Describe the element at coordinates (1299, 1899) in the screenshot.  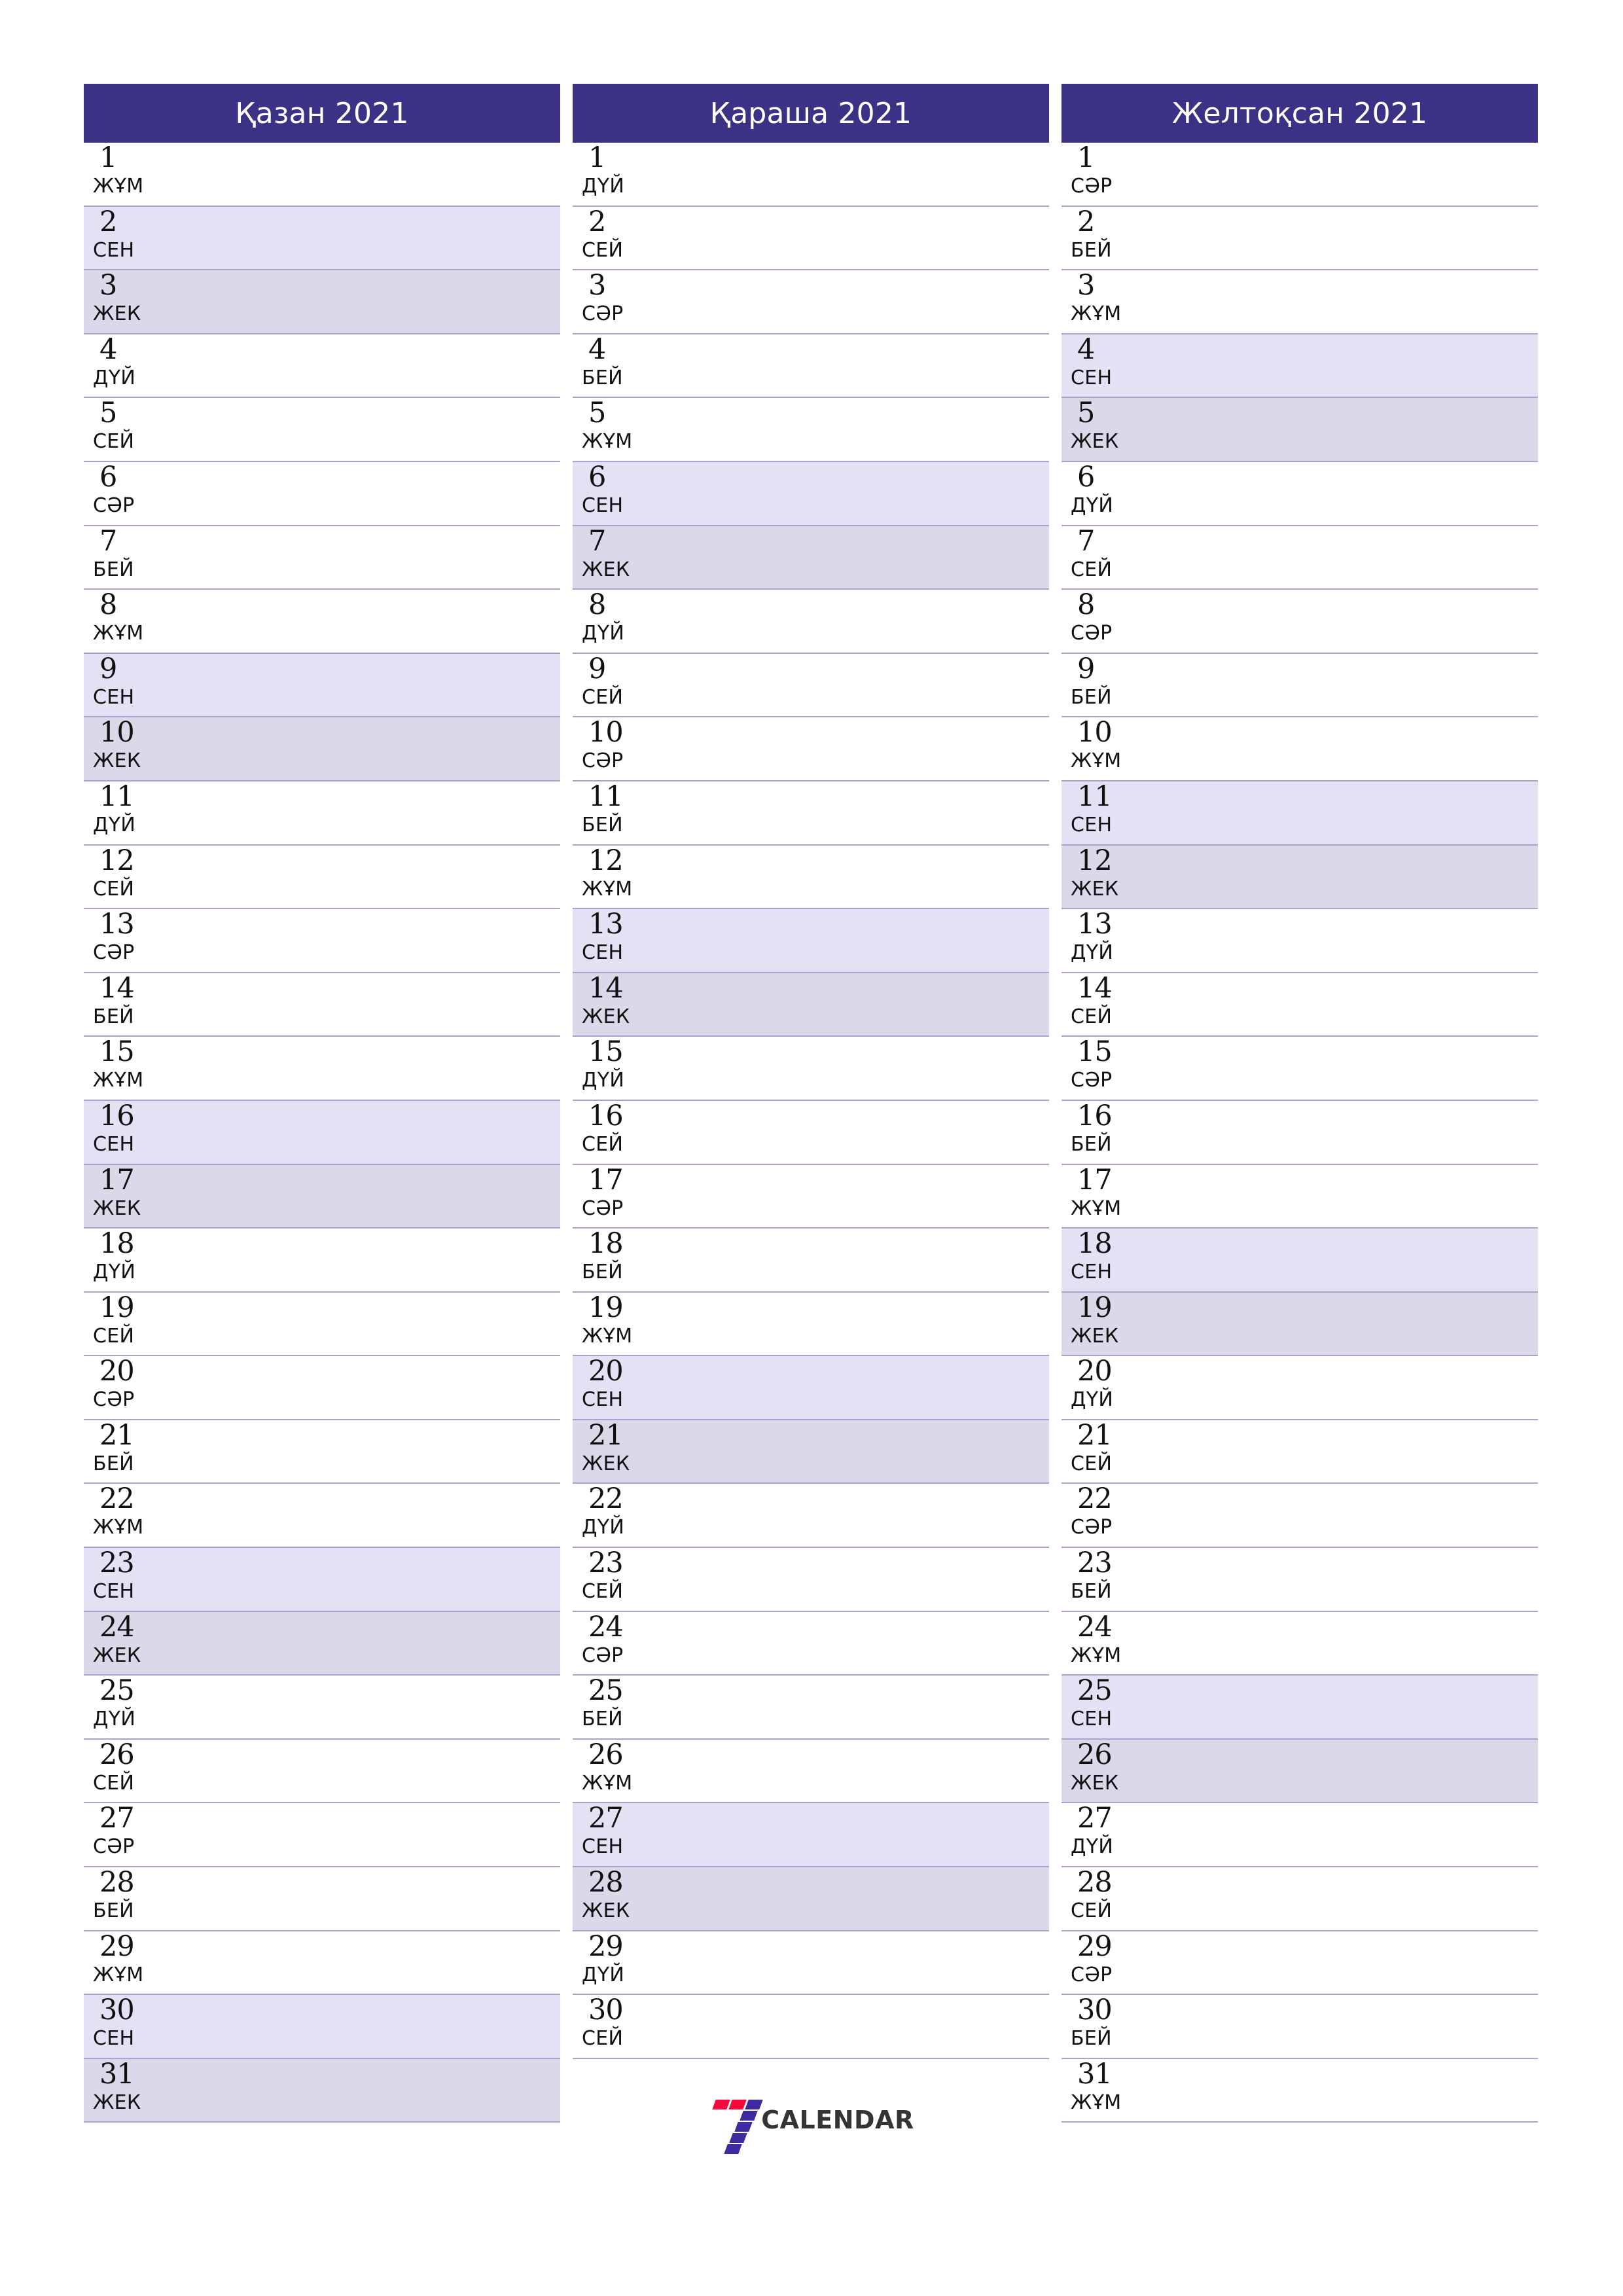
I see `day-row: 28 СЕЙ` at that location.